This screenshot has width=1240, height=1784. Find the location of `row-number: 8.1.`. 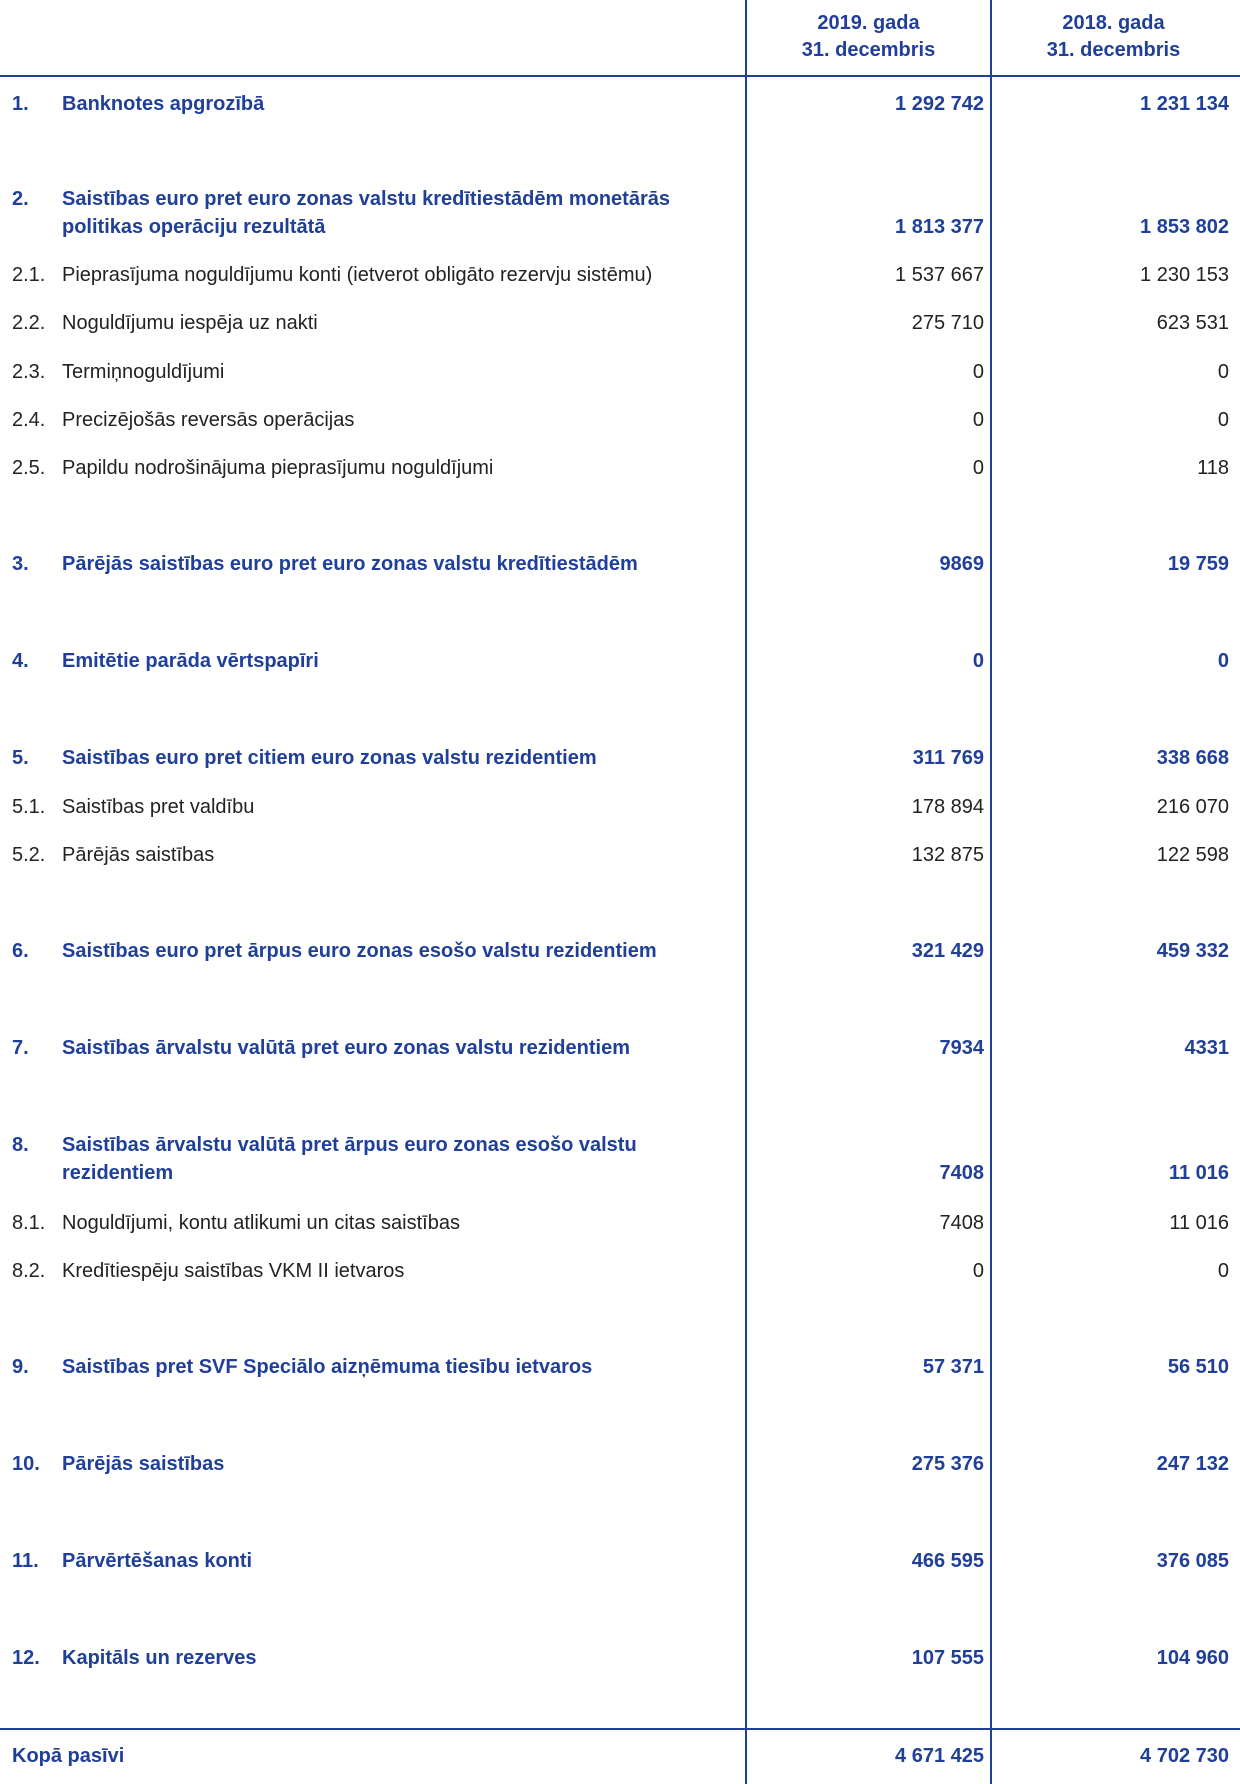

row-number: 8.1. is located at coordinates (29, 1223).